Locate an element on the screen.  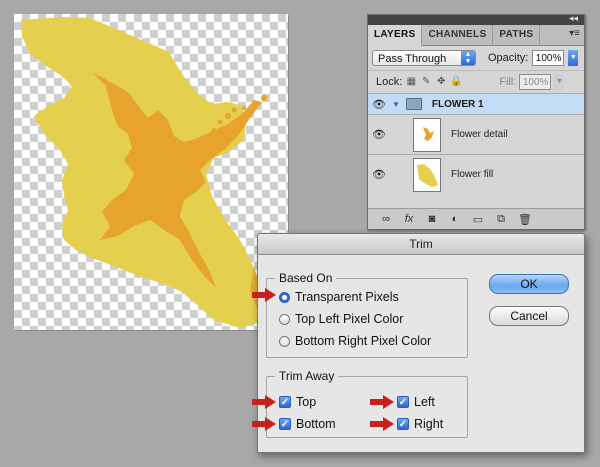
updown-arrow-icon: ▲ ▼ is located at coordinates (468, 58).